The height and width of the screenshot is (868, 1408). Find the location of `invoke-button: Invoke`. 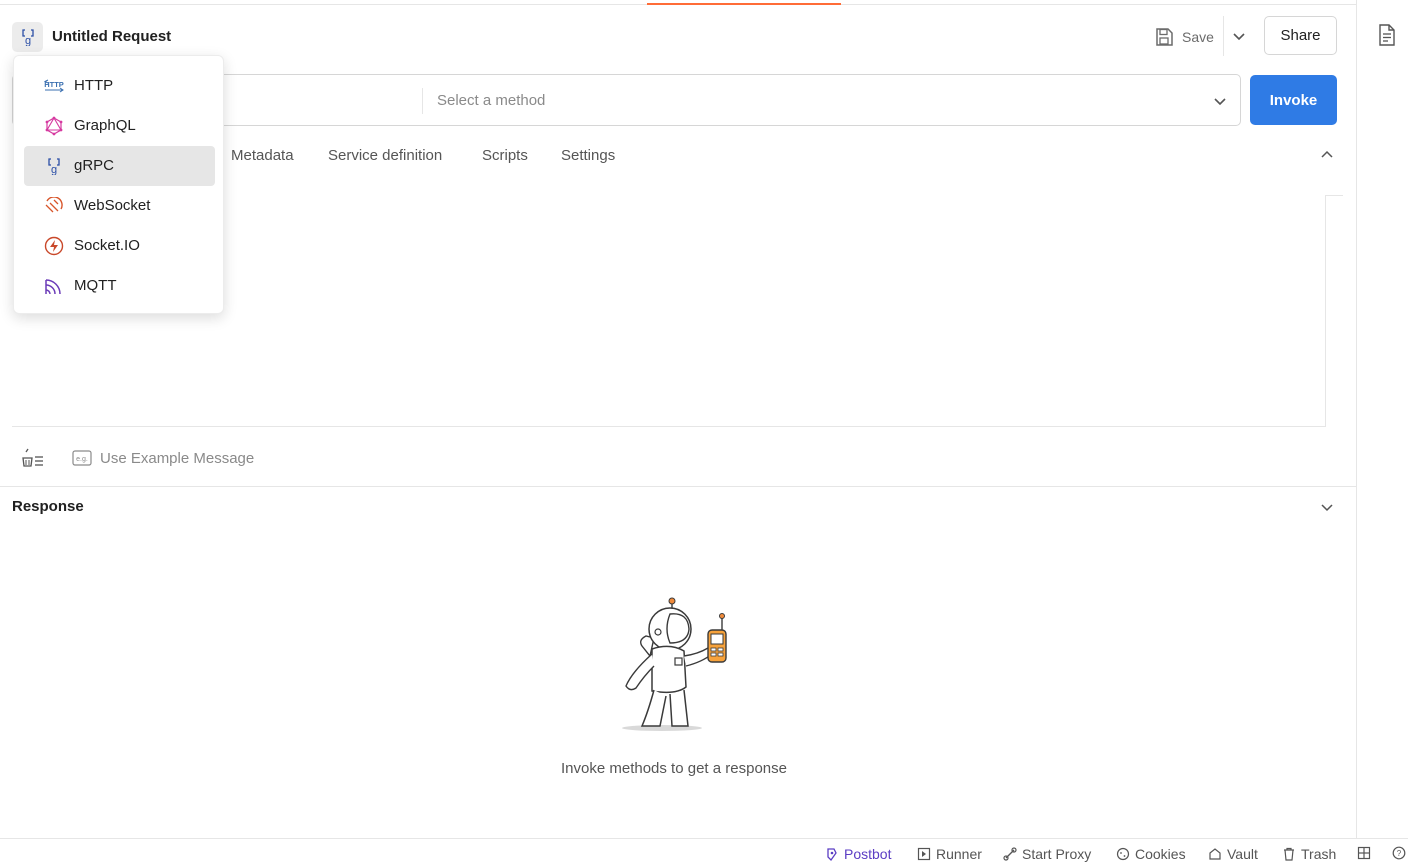

invoke-button: Invoke is located at coordinates (1293, 100).